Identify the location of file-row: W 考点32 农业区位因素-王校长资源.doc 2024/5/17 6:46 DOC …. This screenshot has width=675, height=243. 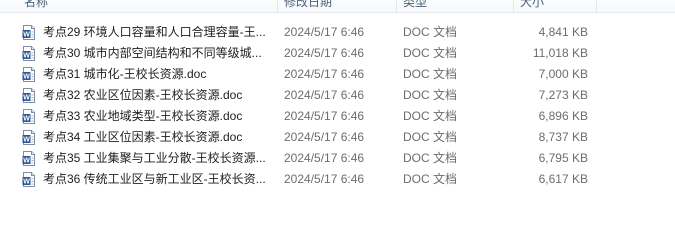
(337, 95).